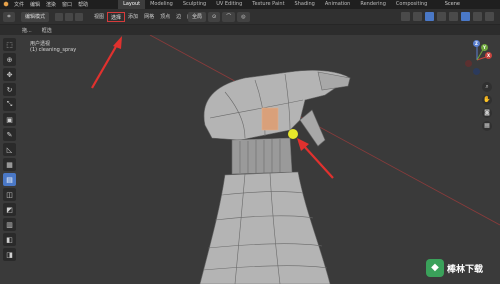 This screenshot has width=500, height=284. Describe the element at coordinates (468, 63) in the screenshot. I see `gizmo-neg-x-icon` at that location.